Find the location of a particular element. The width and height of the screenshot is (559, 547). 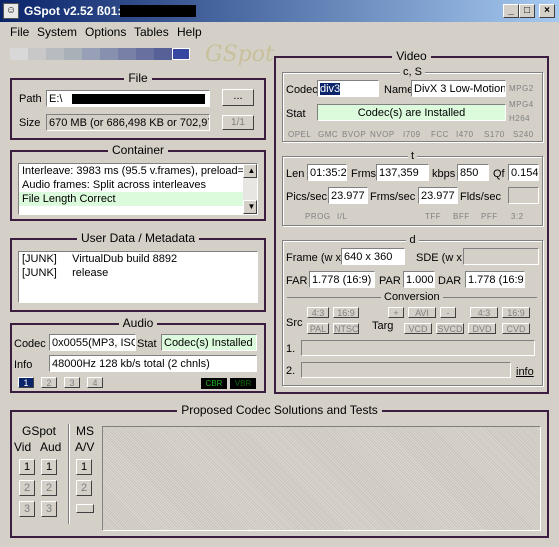

video-codec-field: div3 is located at coordinates (348, 88).